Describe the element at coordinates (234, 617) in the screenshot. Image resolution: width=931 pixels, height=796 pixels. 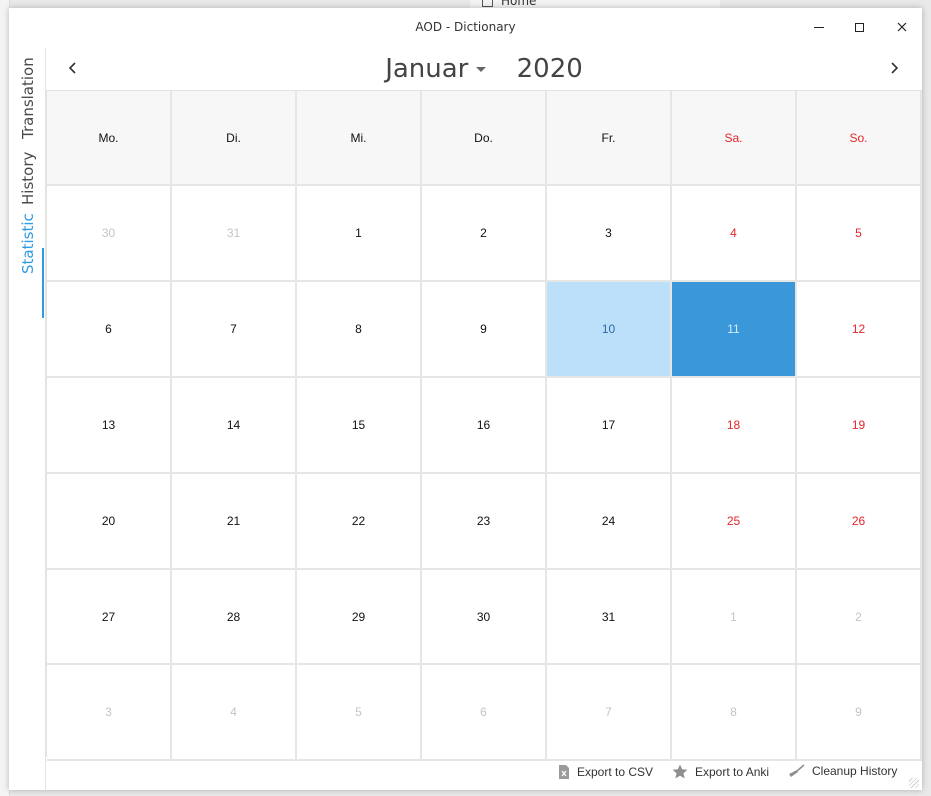
I see `day-cell: 28` at that location.